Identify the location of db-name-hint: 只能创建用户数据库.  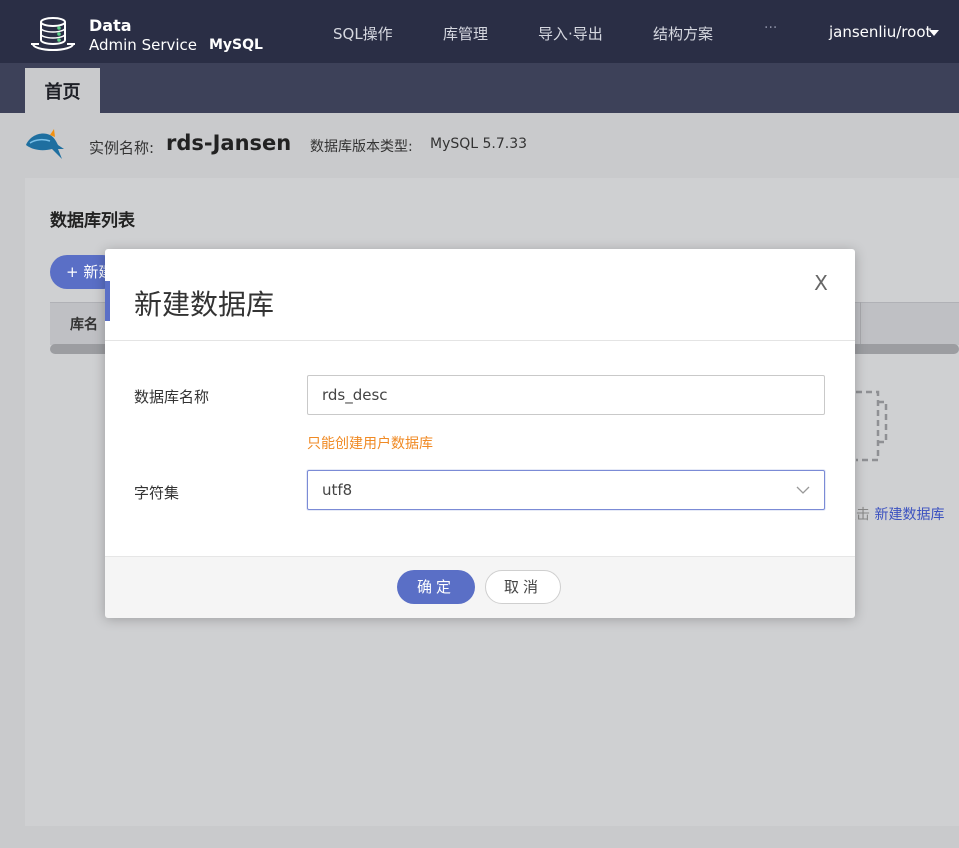
(370, 444).